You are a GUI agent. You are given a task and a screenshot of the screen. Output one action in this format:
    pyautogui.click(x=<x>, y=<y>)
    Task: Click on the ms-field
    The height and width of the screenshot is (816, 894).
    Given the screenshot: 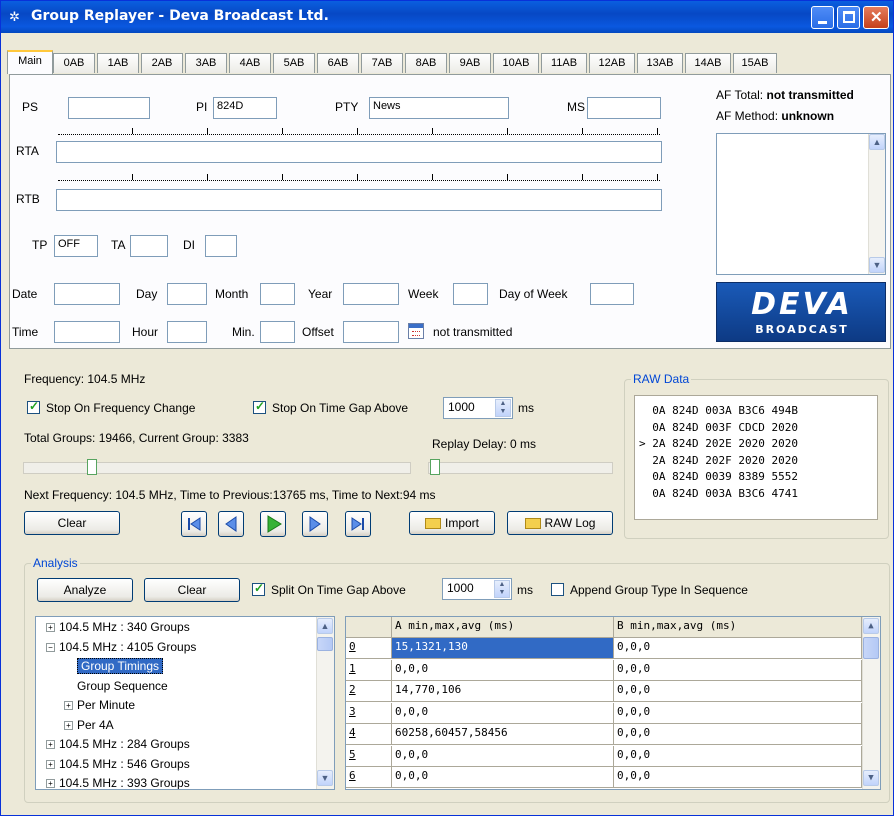 What is the action you would take?
    pyautogui.click(x=624, y=108)
    